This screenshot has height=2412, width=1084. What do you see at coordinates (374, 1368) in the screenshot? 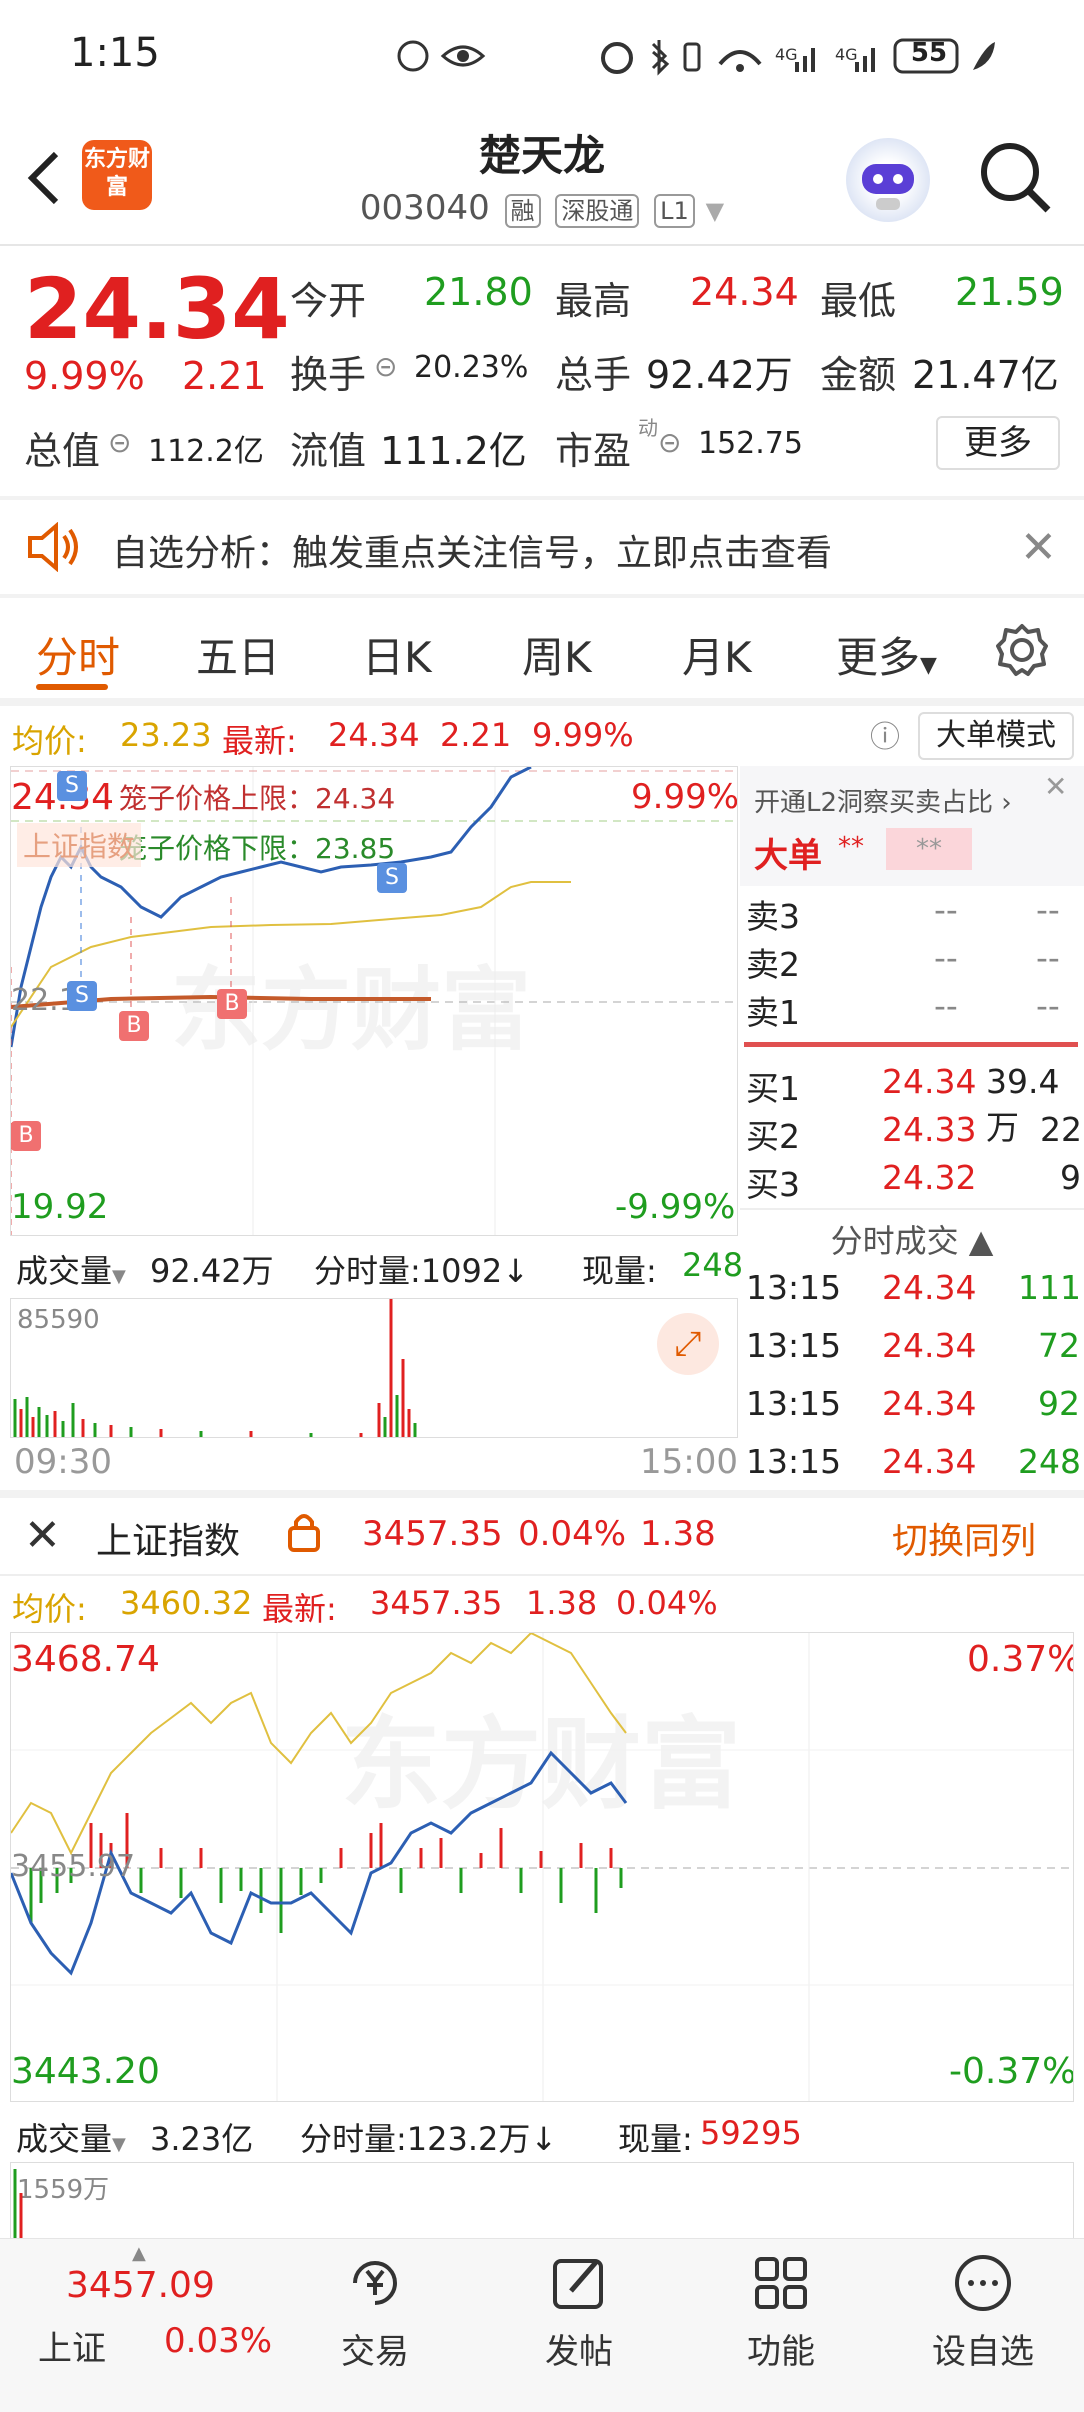
I see `volume-chart: 85590 ⤢` at bounding box center [374, 1368].